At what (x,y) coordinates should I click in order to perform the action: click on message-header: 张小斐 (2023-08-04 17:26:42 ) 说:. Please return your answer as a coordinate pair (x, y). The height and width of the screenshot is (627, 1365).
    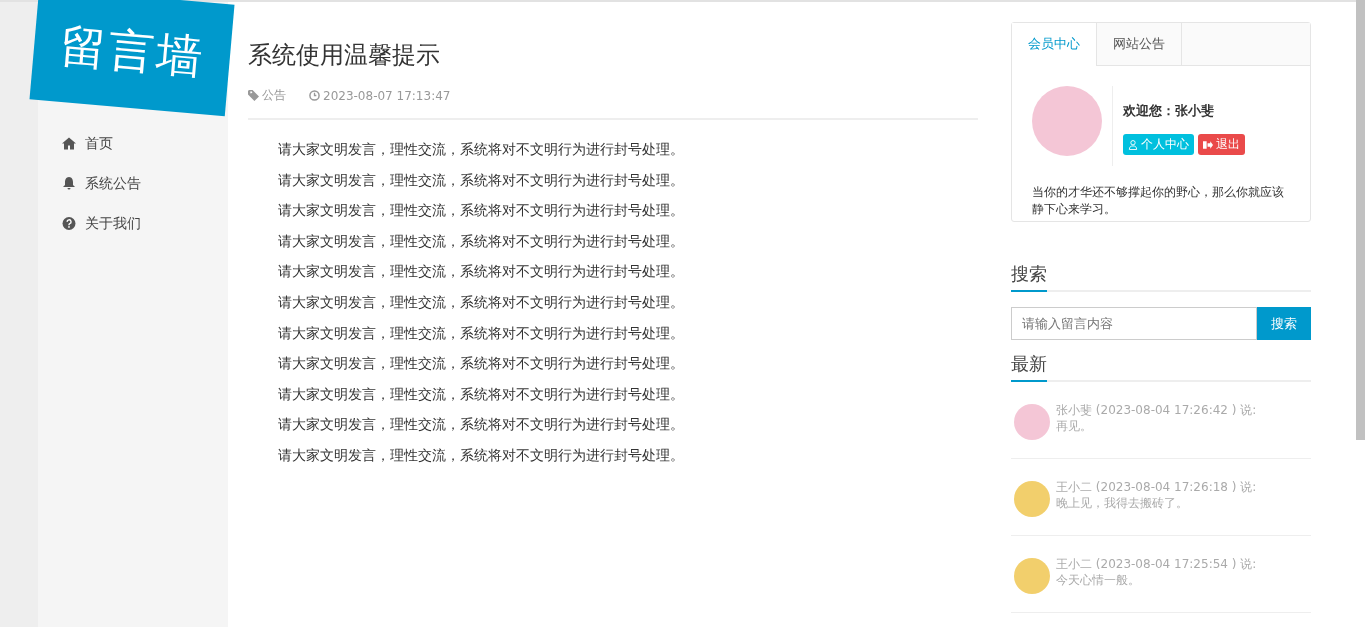
    Looking at the image, I should click on (1156, 410).